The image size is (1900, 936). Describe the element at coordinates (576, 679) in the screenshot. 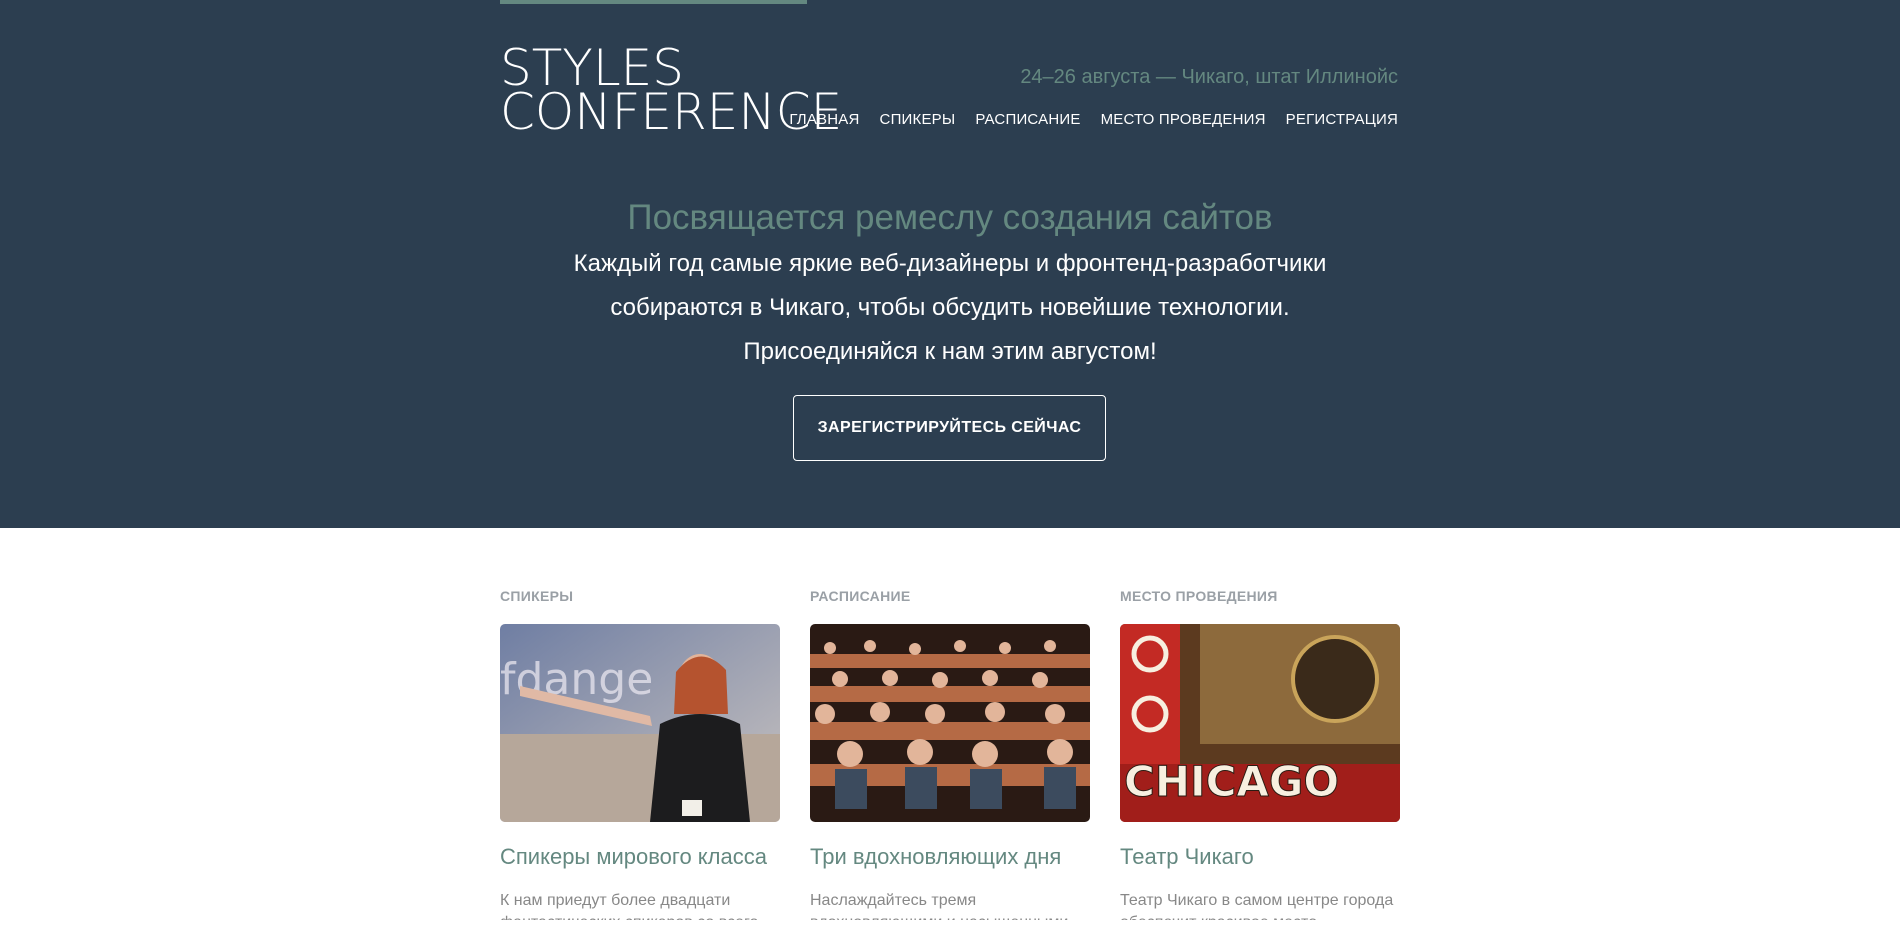

I see `speaker-screen-text: fdange` at that location.